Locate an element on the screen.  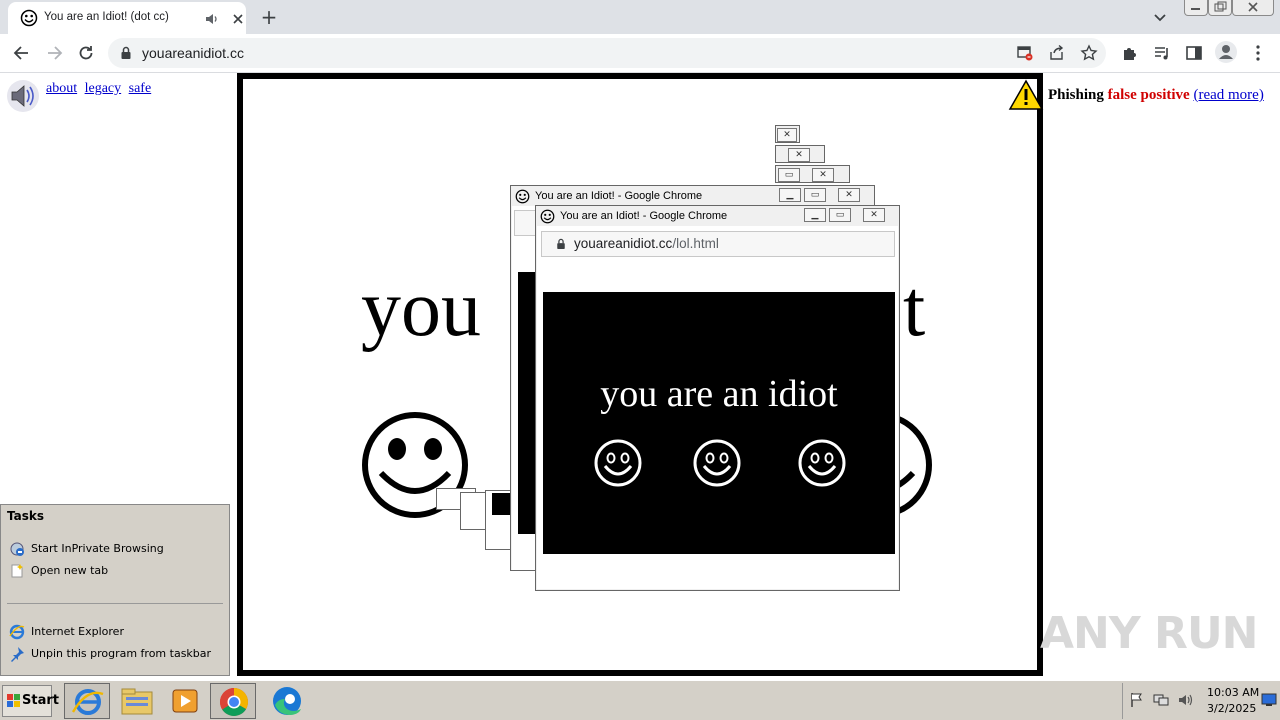
jump-list-divider is located at coordinates (115, 603).